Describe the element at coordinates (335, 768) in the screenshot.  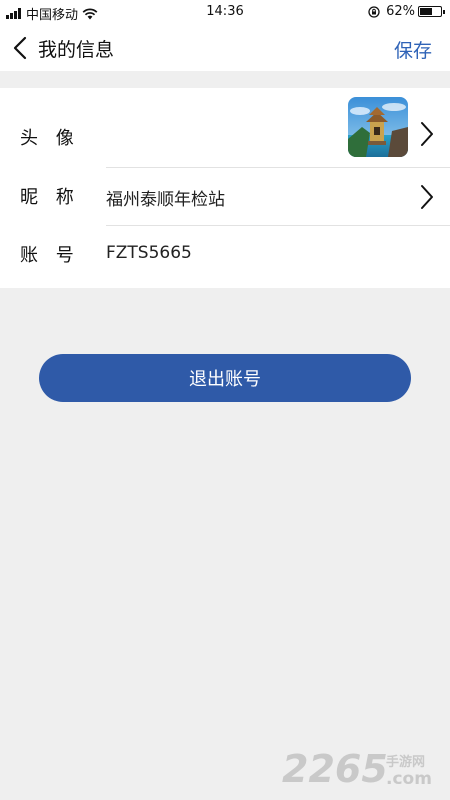
I see `svg-text: 2265` at that location.